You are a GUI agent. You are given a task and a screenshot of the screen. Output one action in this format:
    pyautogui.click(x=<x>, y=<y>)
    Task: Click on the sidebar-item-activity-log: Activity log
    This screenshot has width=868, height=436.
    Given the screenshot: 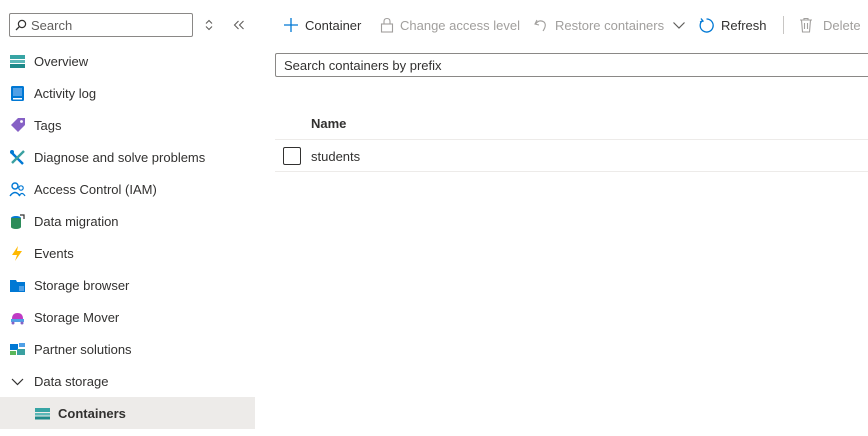 What is the action you would take?
    pyautogui.click(x=127, y=93)
    